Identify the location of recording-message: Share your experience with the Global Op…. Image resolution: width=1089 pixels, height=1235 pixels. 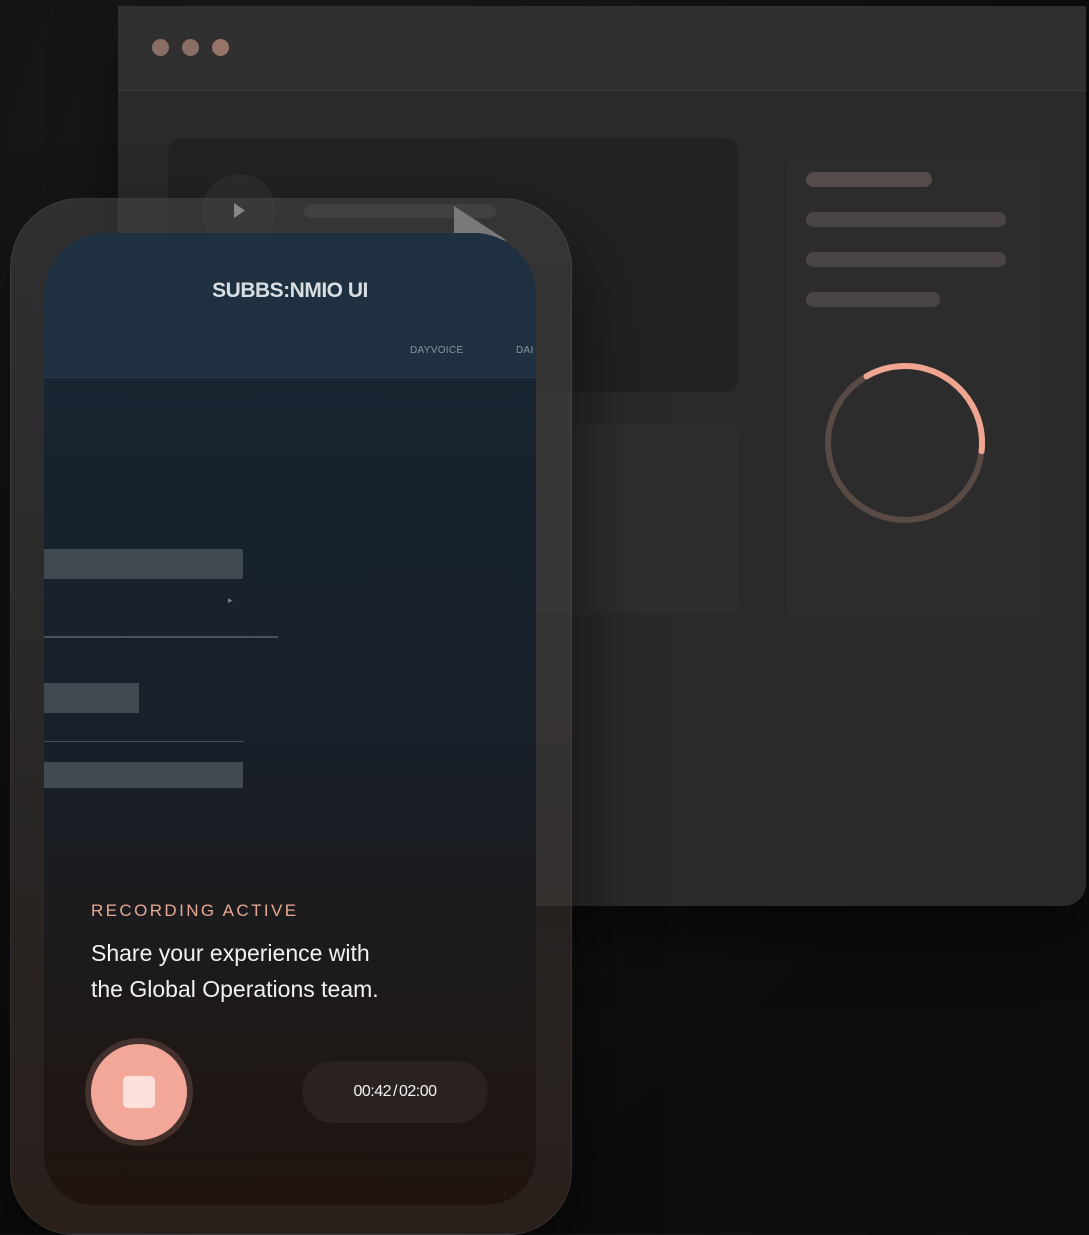
(271, 971).